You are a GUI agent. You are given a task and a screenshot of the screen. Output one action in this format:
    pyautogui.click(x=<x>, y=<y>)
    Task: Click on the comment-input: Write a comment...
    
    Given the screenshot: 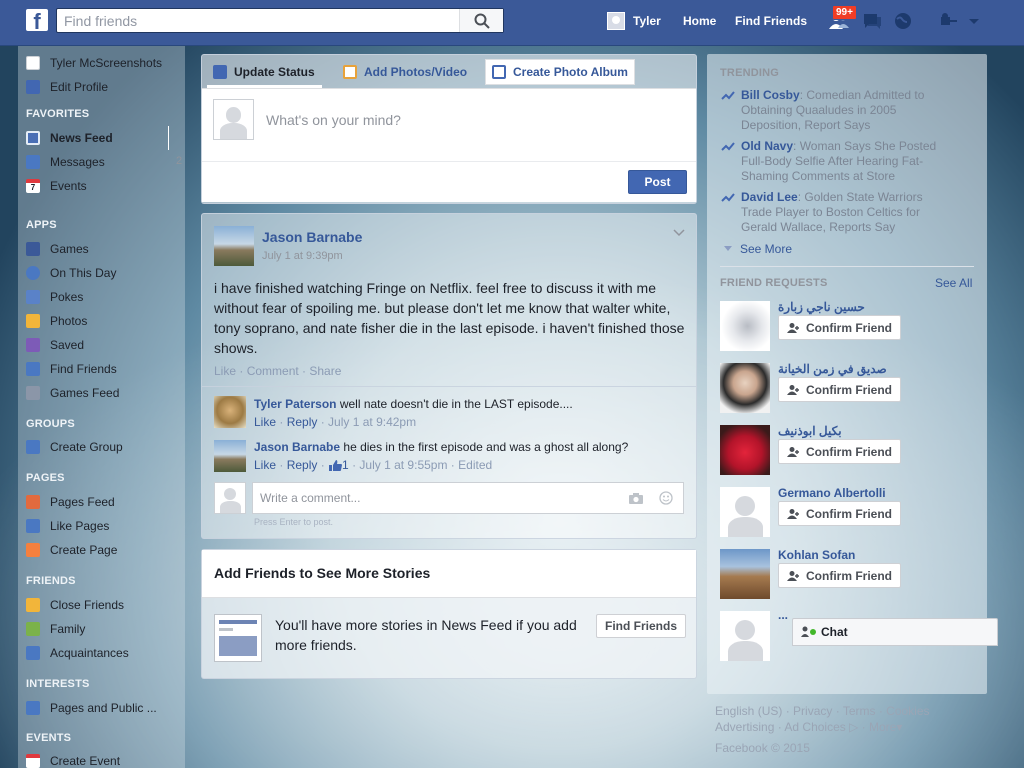 What is the action you would take?
    pyautogui.click(x=310, y=498)
    